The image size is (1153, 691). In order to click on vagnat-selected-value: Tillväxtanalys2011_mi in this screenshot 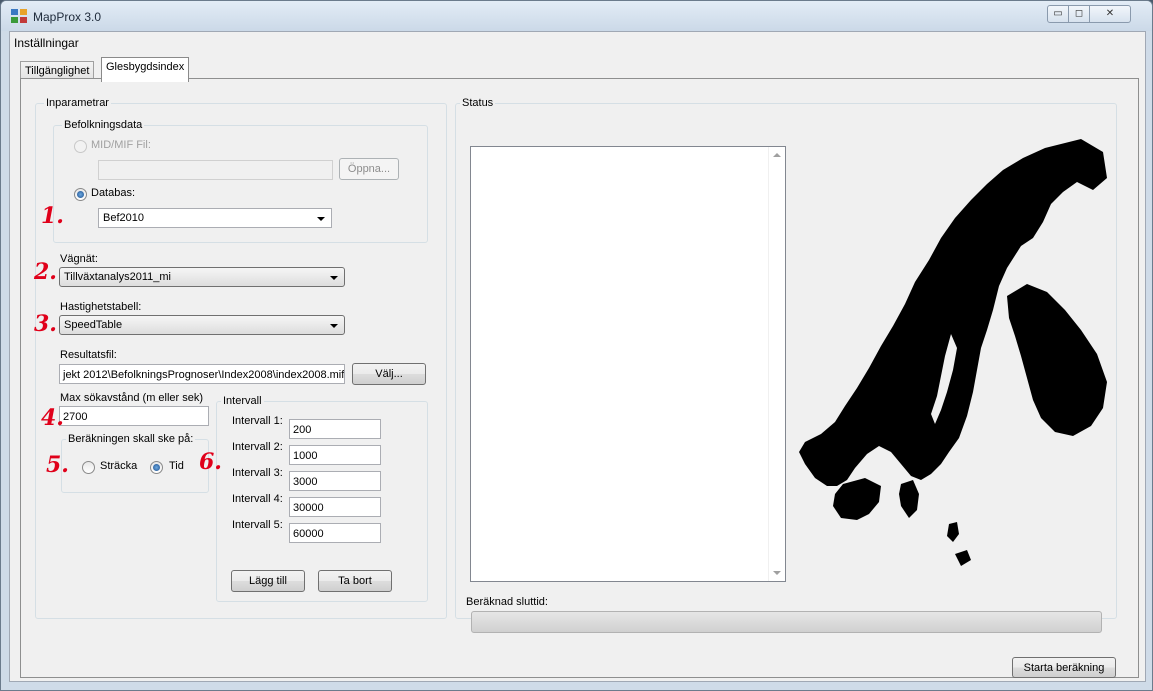, I will do `click(117, 277)`.